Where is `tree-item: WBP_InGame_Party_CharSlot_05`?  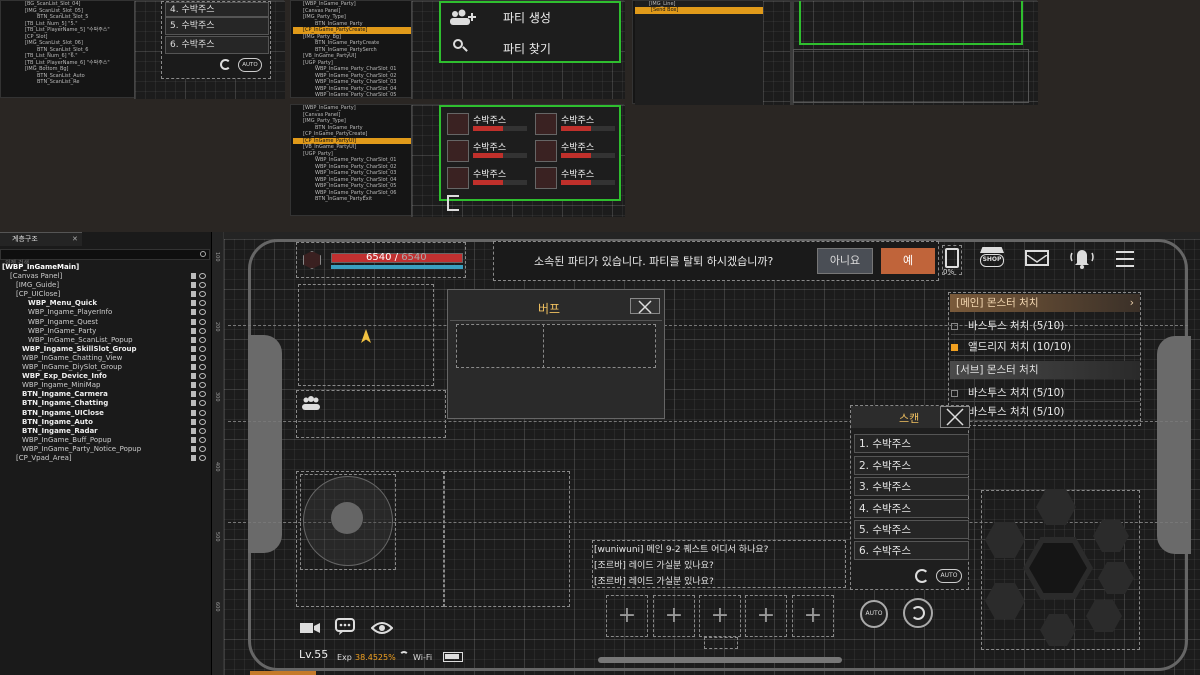
tree-item: WBP_InGame_Party_CharSlot_05 is located at coordinates (352, 94).